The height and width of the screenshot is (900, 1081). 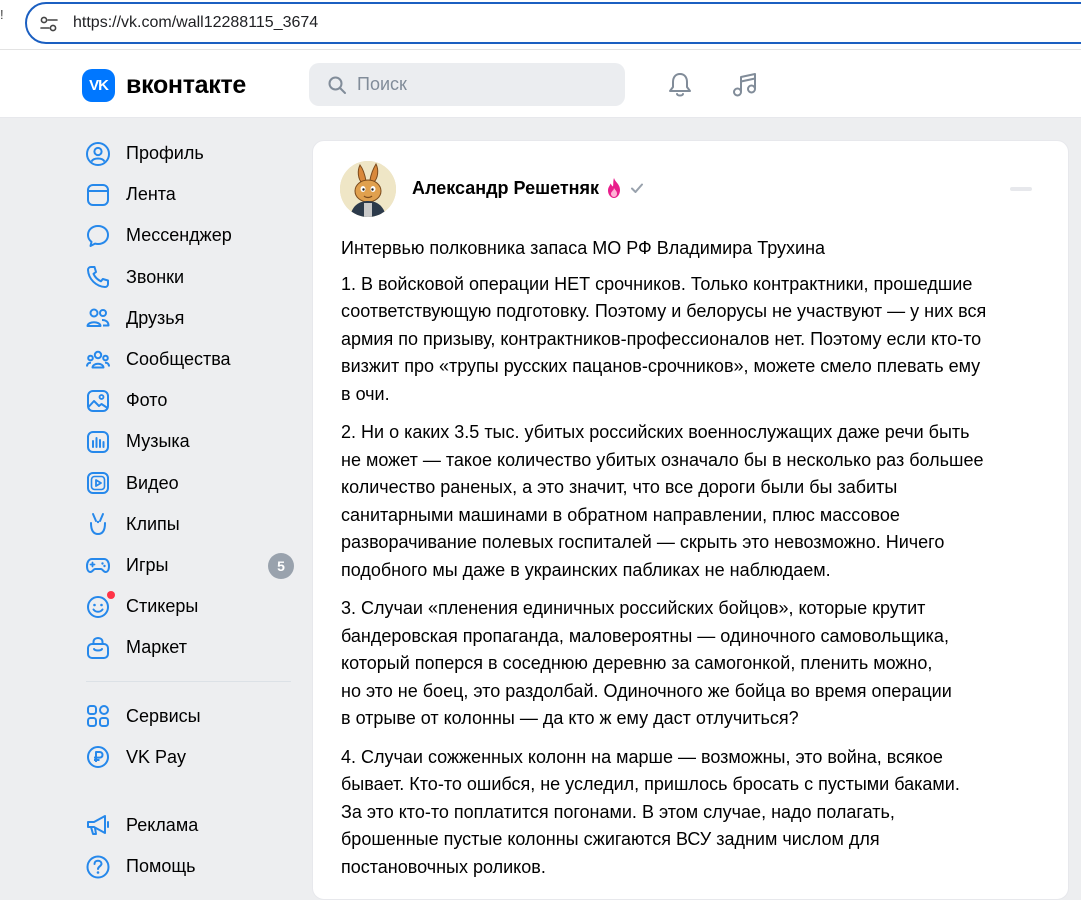 I want to click on sidebar-item-stickers: Стикеры, so click(x=189, y=606).